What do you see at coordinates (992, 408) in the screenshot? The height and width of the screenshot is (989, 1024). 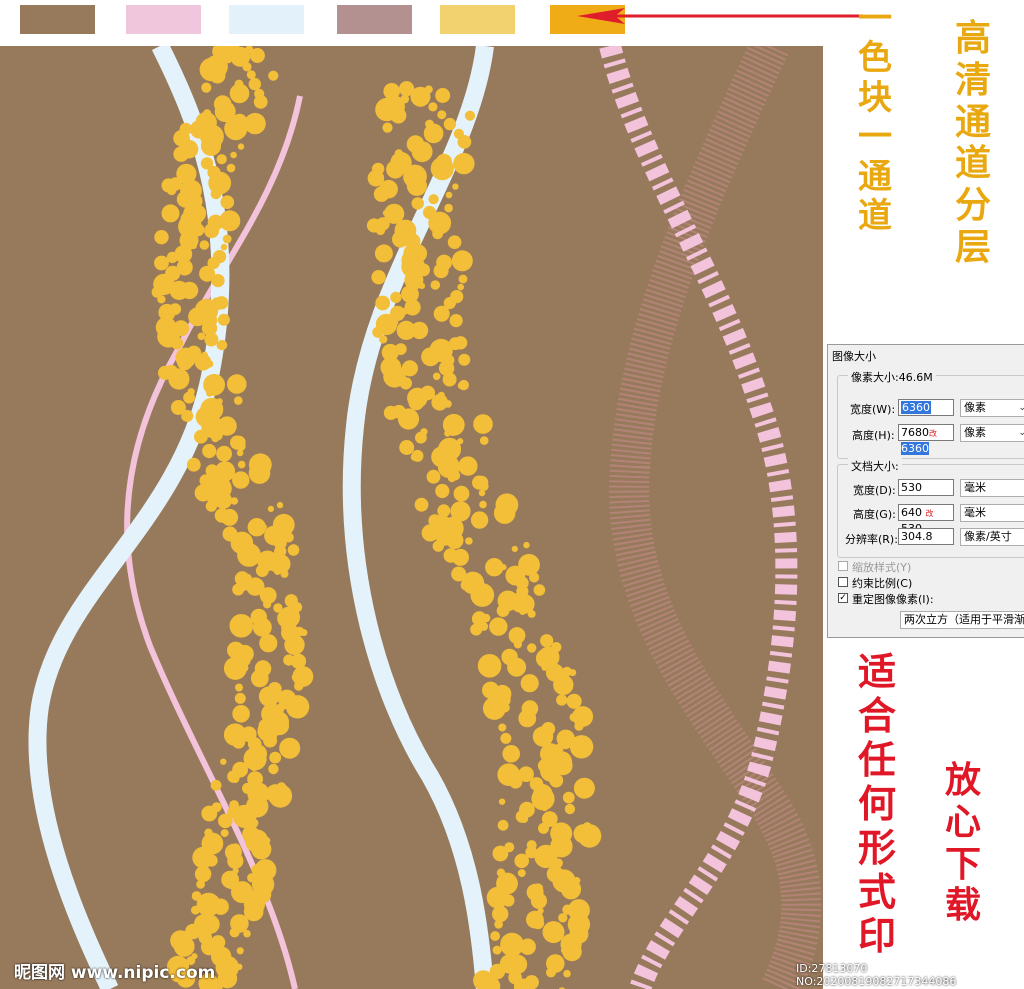 I see `width-unit-select: 像素 ⌄` at bounding box center [992, 408].